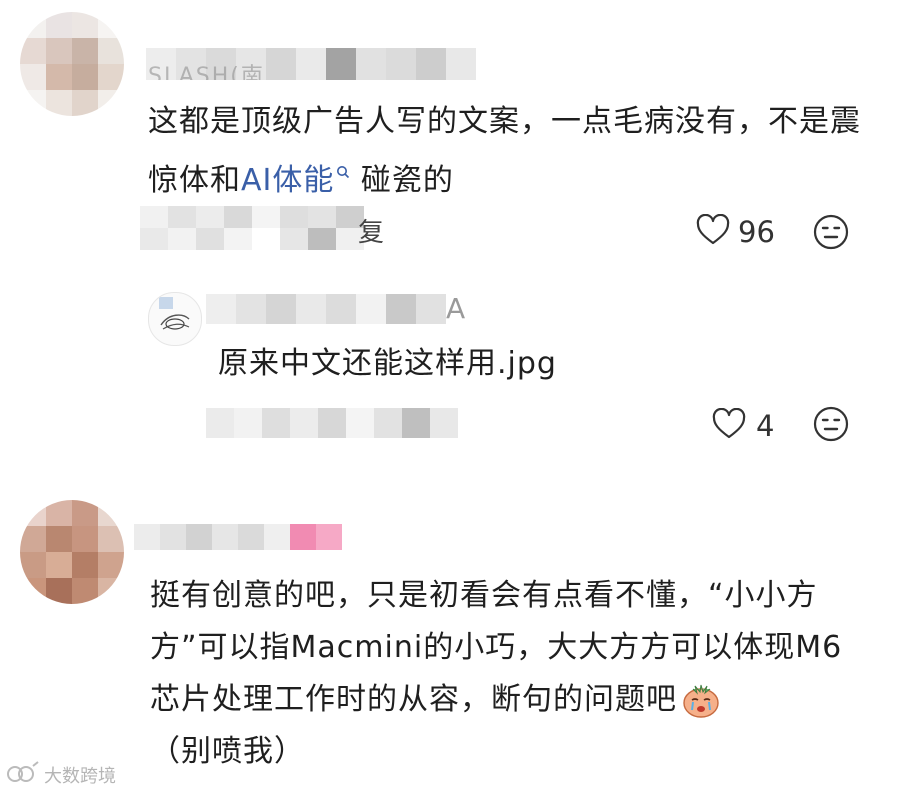  Describe the element at coordinates (287, 180) in the screenshot. I see `topic-link: AI体能` at that location.